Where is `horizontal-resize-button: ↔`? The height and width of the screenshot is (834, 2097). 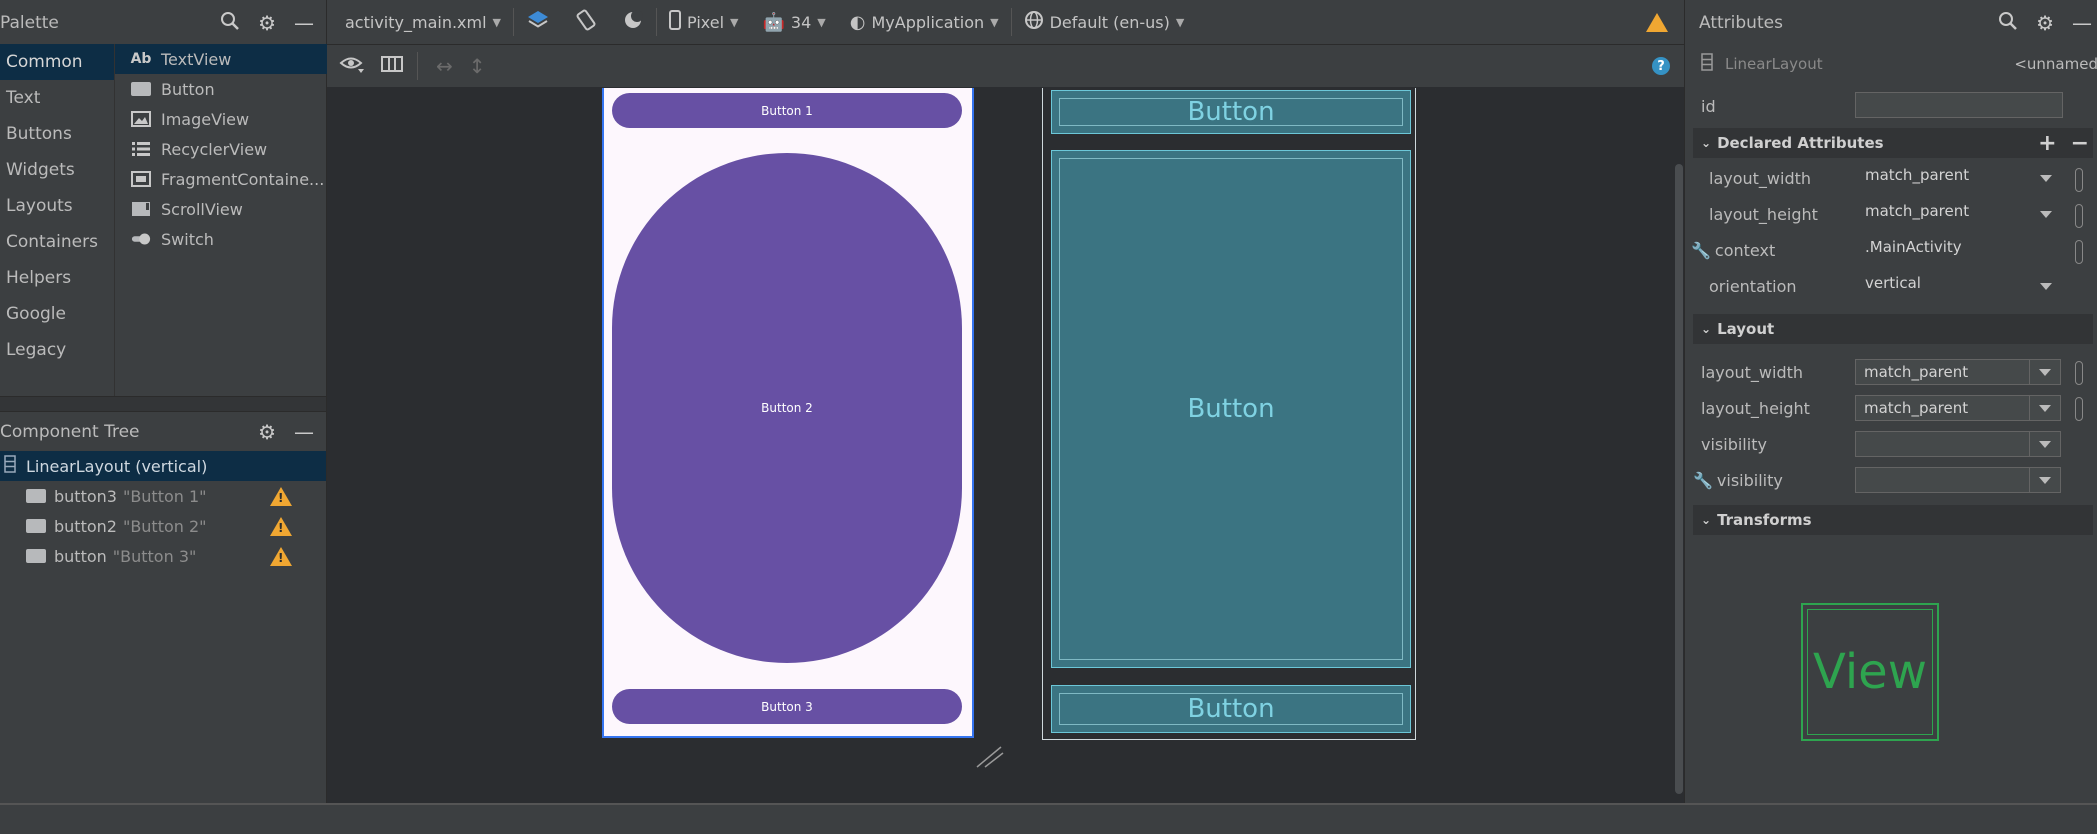 horizontal-resize-button: ↔ is located at coordinates (444, 66).